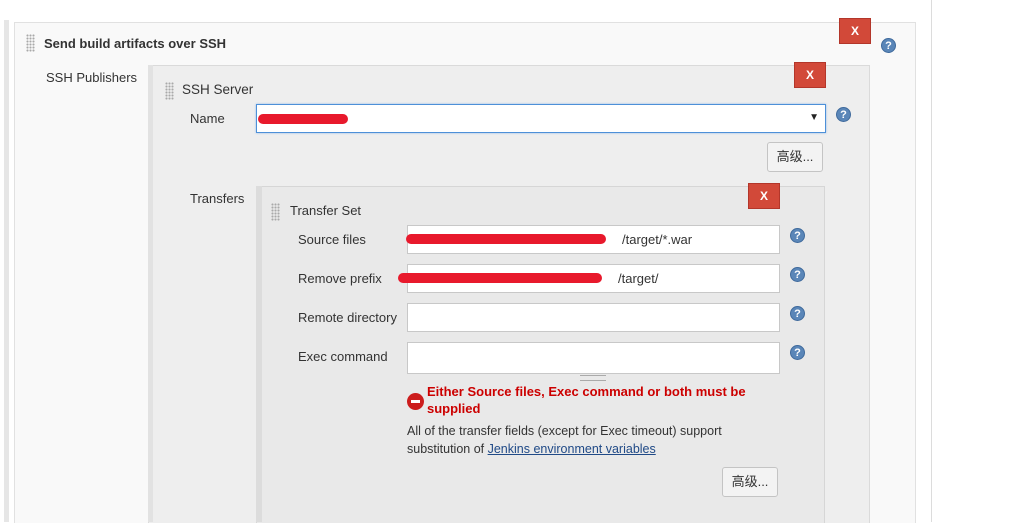  What do you see at coordinates (259, 354) in the screenshot?
I see `transfer-set-stripe` at bounding box center [259, 354].